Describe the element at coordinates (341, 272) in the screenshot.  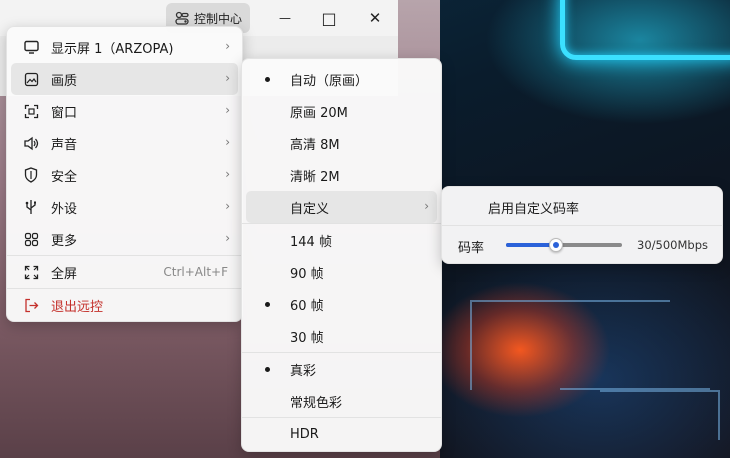
I see `framerate-option-90: 90 帧` at that location.